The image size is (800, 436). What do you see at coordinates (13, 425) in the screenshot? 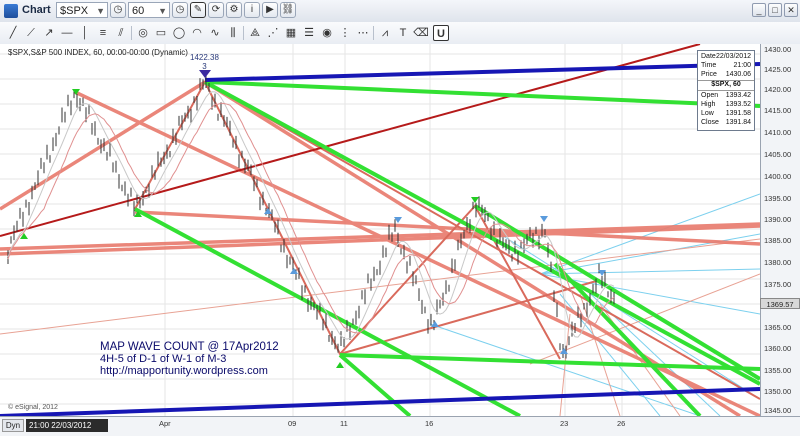
I see `dyn-button: Dyn` at bounding box center [13, 425].